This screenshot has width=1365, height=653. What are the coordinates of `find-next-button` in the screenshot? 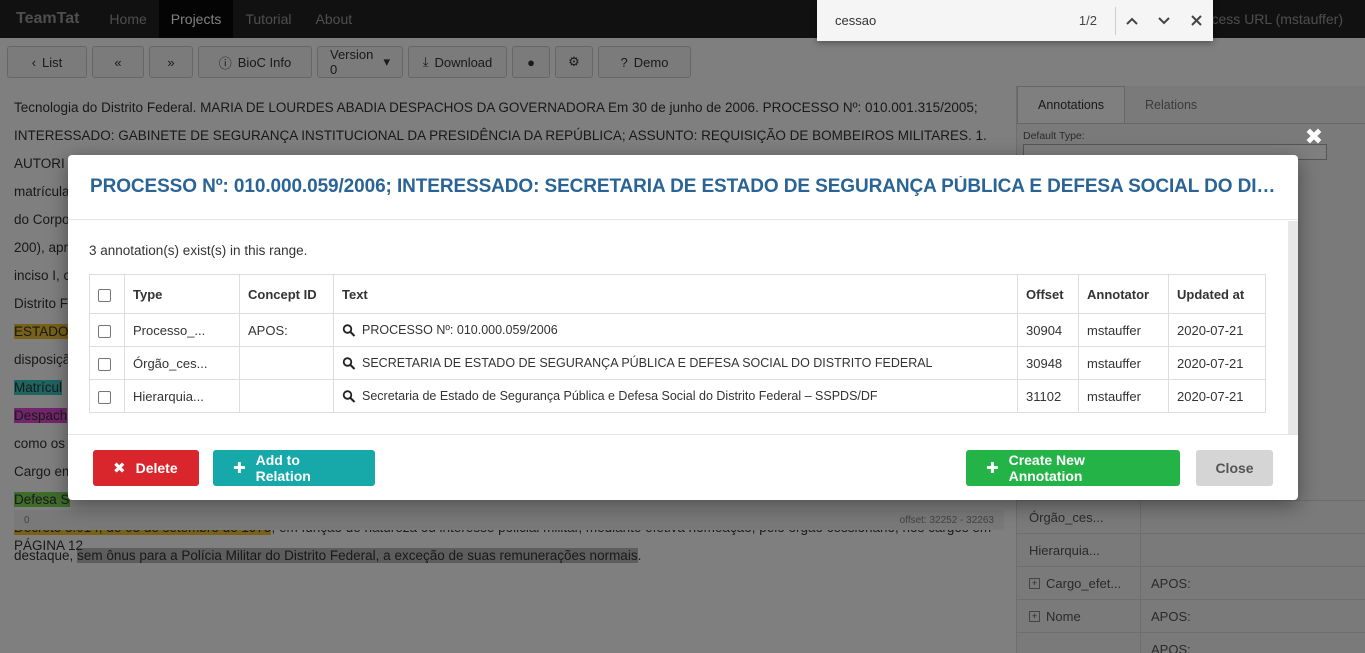 It's located at (1164, 20).